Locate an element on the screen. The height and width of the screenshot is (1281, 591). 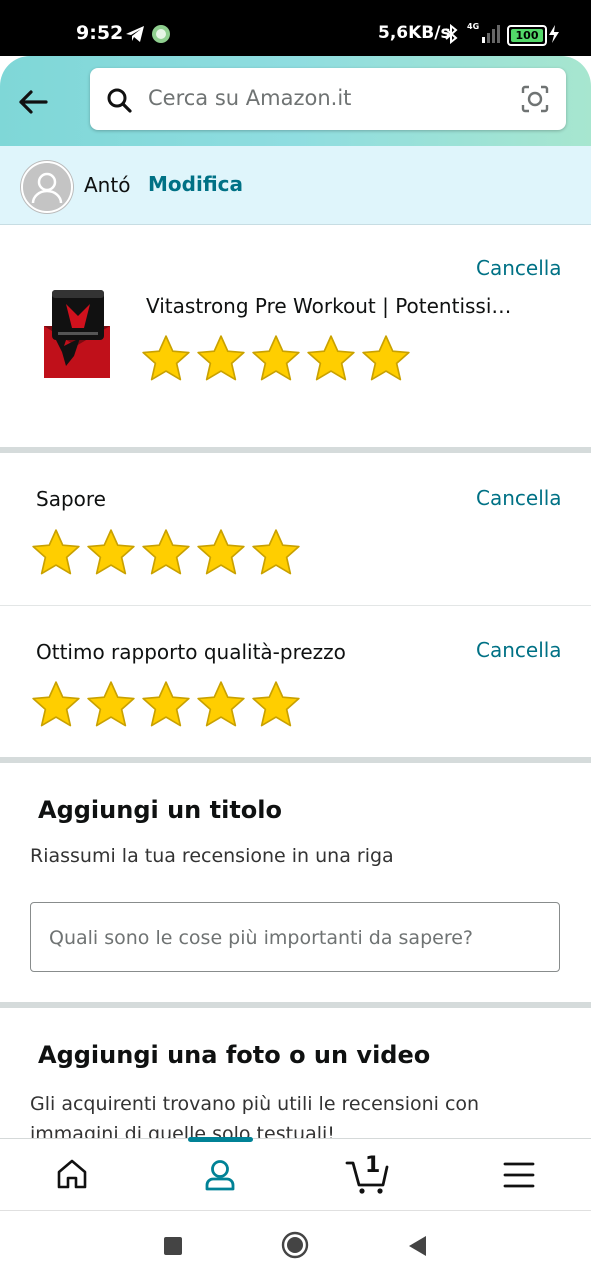
edit-profile-link: Modifica is located at coordinates (195, 184).